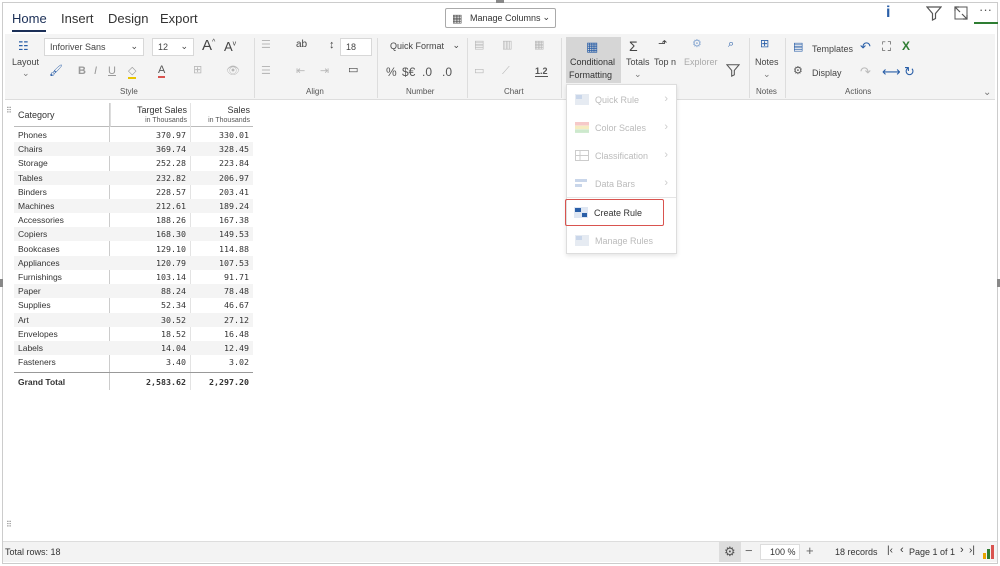 Image resolution: width=1000 pixels, height=566 pixels. I want to click on table-row: Copiers 168.30 149.53, so click(133, 234).